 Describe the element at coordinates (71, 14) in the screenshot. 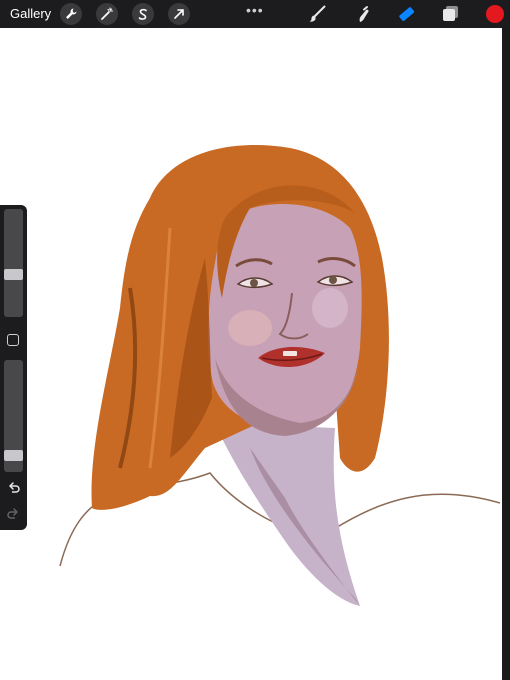

I see `wrench-icon` at that location.